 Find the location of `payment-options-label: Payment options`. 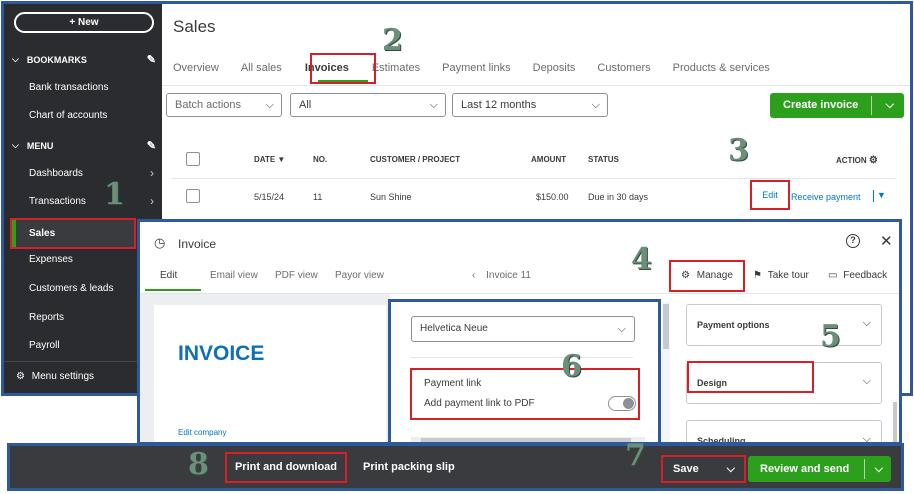

payment-options-label: Payment options is located at coordinates (733, 325).